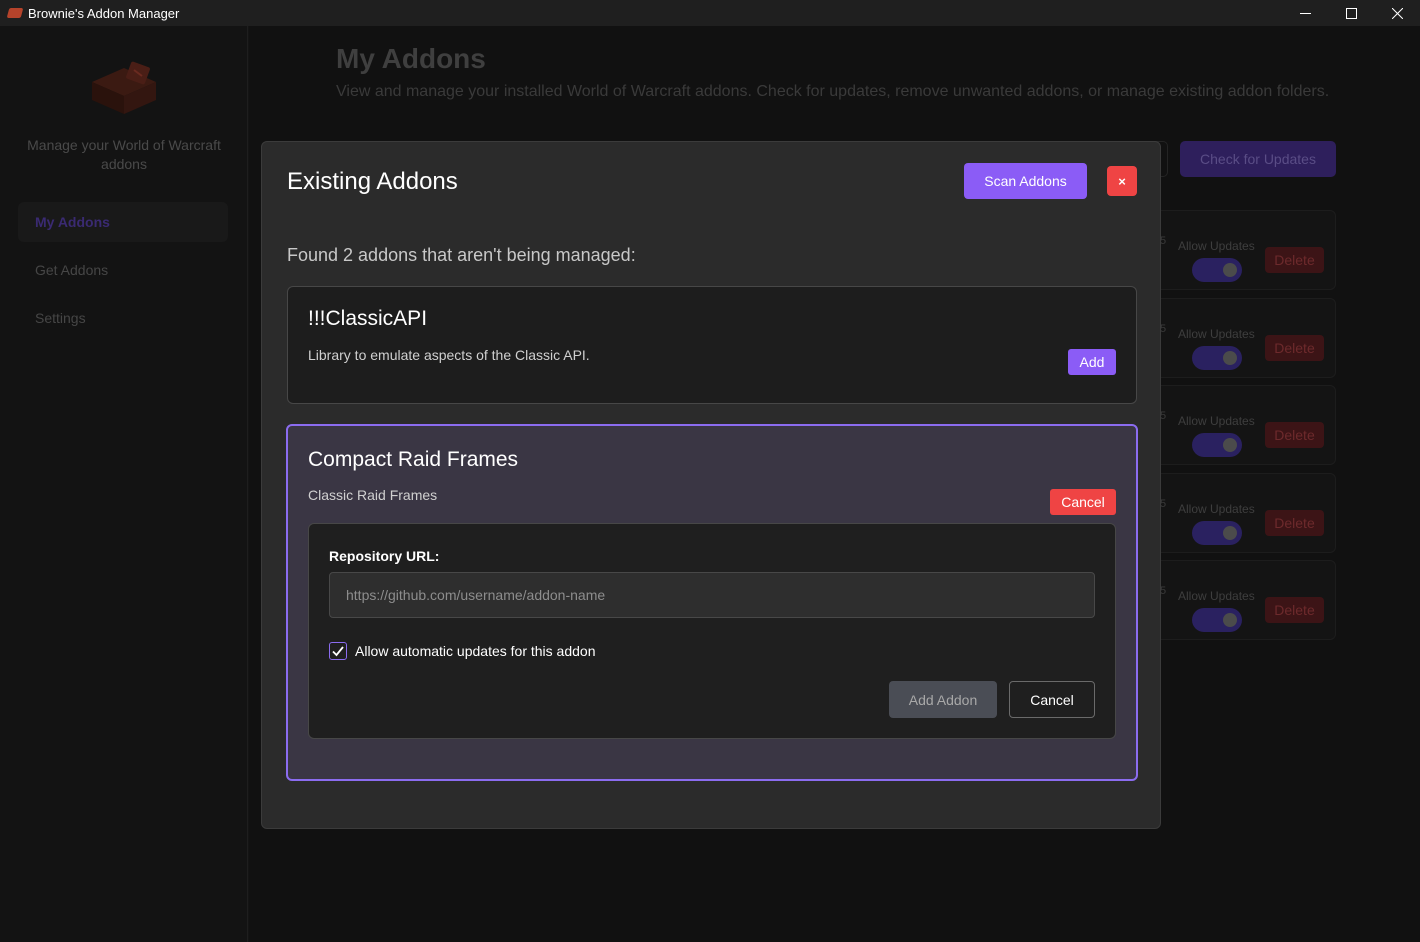 Image resolution: width=1420 pixels, height=942 pixels. Describe the element at coordinates (475, 651) in the screenshot. I see `auto-update-label: Allow automatic updates for this addon` at that location.